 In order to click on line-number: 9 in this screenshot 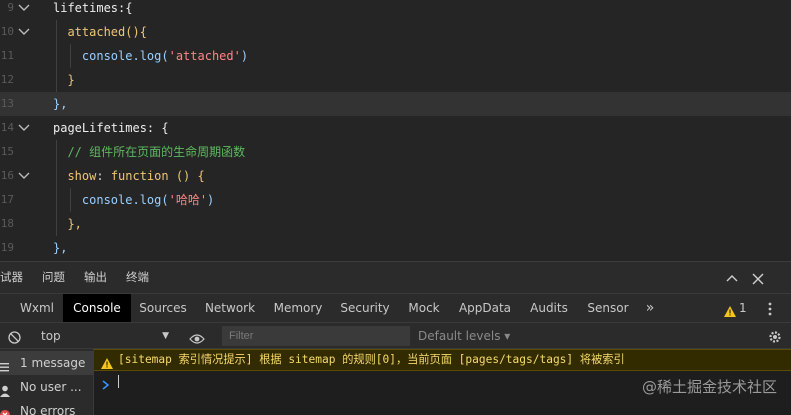, I will do `click(10, 7)`.